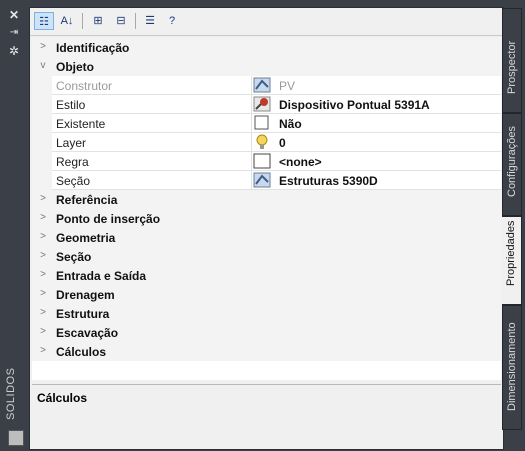 This screenshot has height=451, width=525. I want to click on property-row-regra: Regra <none>, so click(266, 161).